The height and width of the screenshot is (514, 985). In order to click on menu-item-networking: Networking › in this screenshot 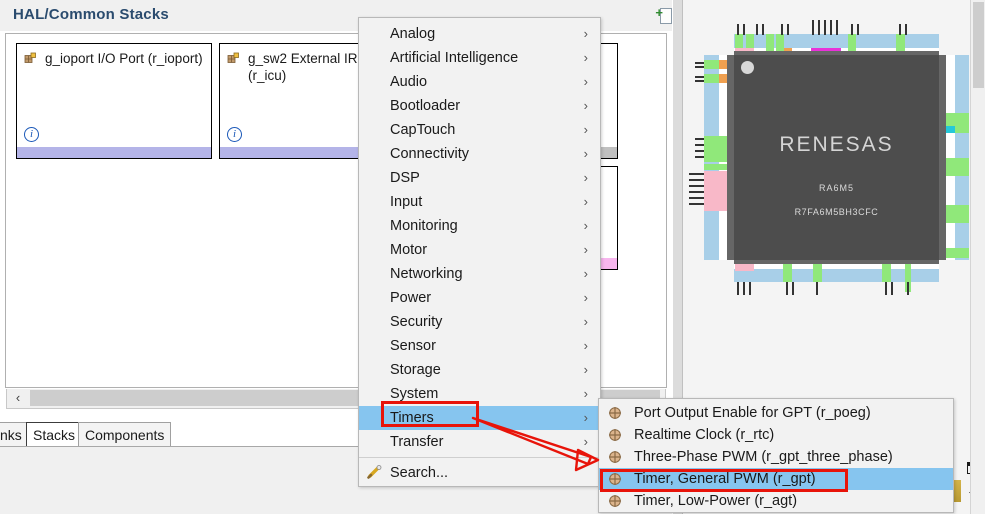, I will do `click(479, 274)`.